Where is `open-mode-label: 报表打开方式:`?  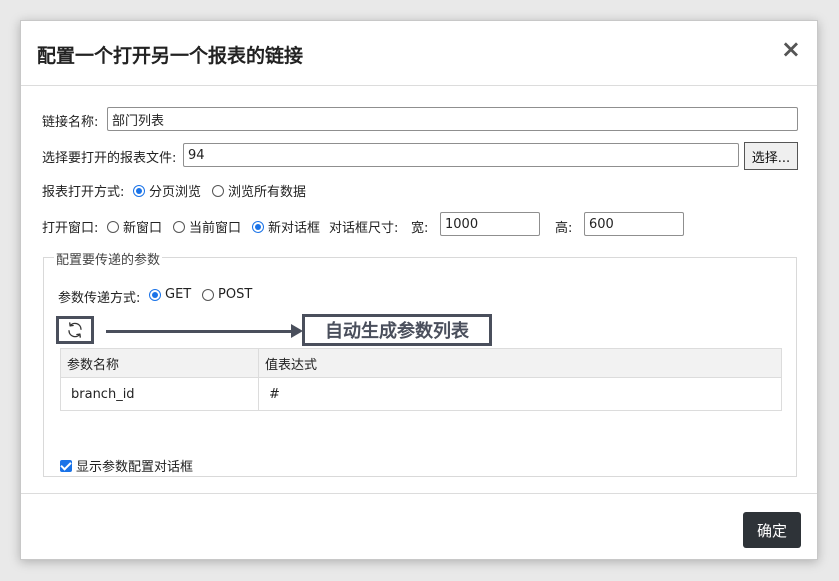
open-mode-label: 报表打开方式: is located at coordinates (83, 192).